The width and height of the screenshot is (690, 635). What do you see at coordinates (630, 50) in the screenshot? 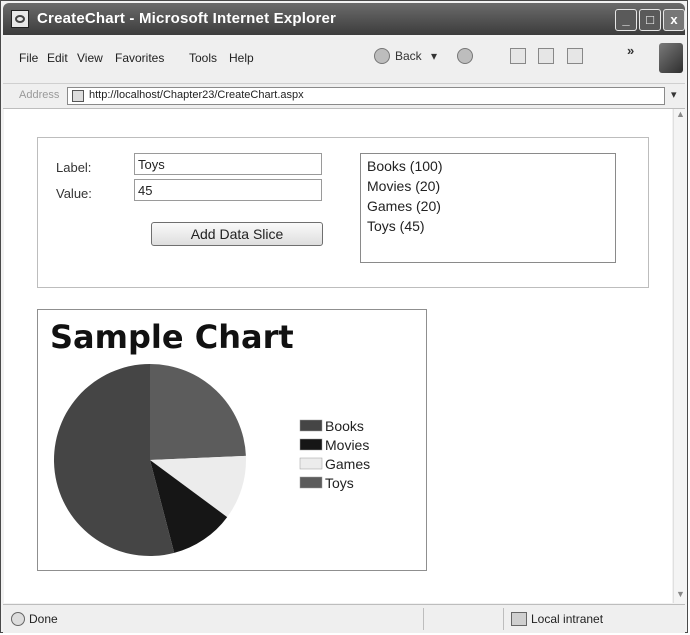
I see `toolbar-overflow-chevron: »` at bounding box center [630, 50].